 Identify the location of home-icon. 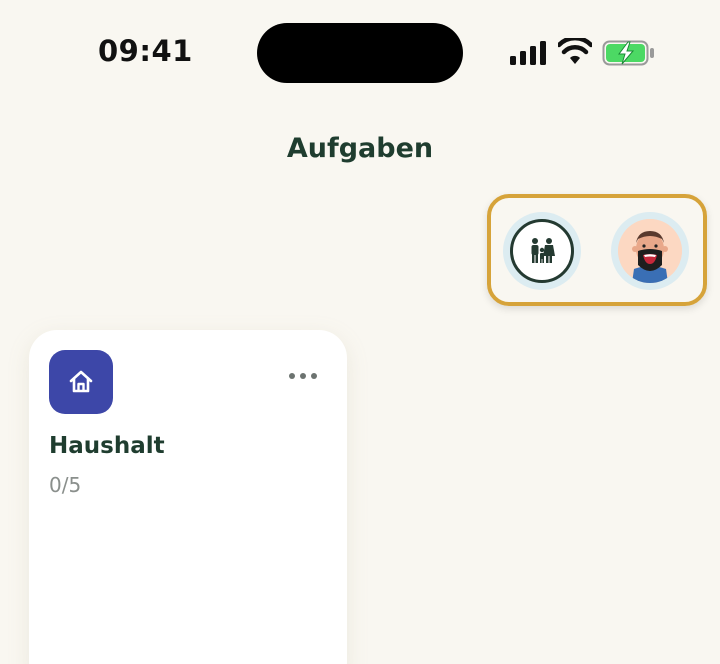
(81, 381).